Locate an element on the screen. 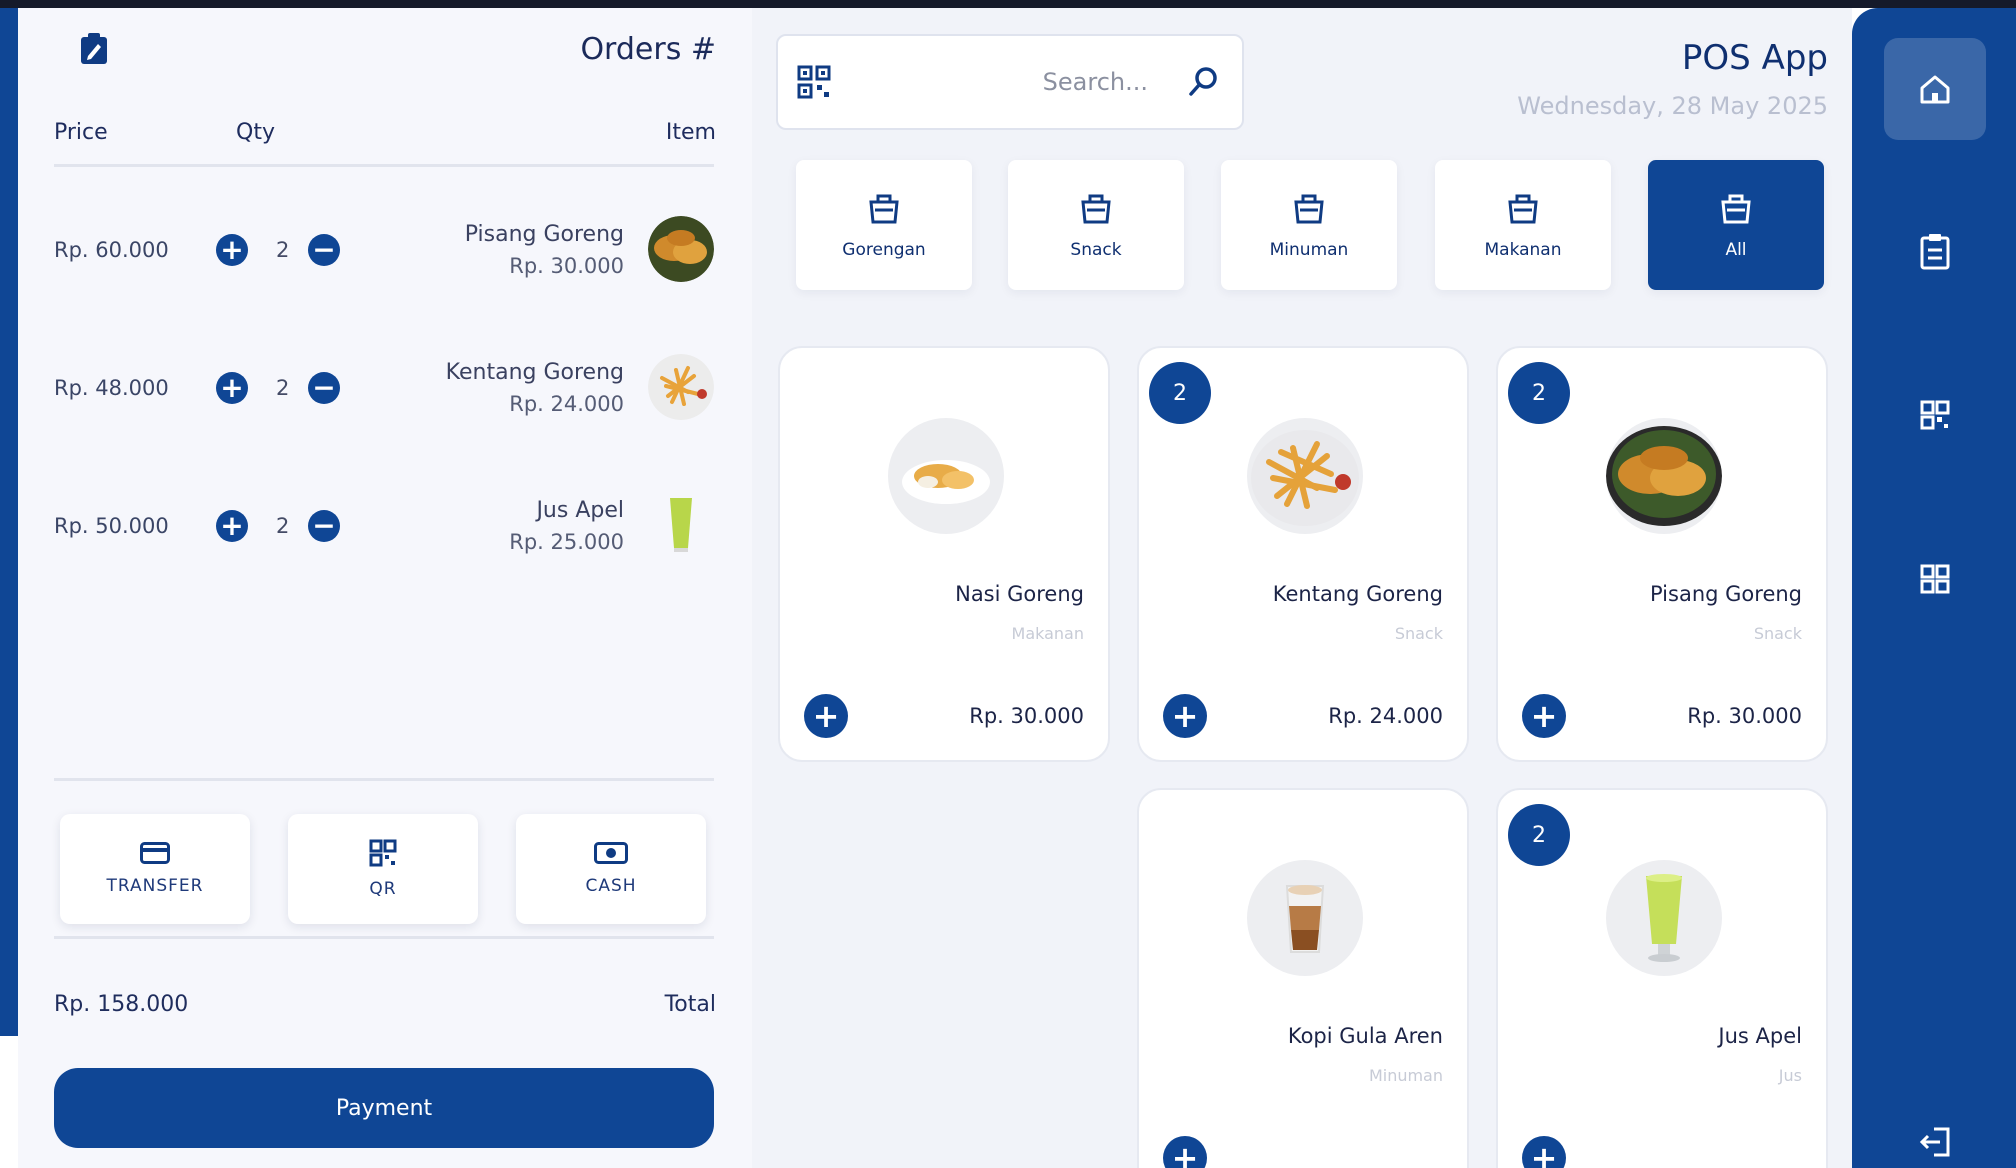 The image size is (2016, 1168). nav-orders is located at coordinates (1935, 251).